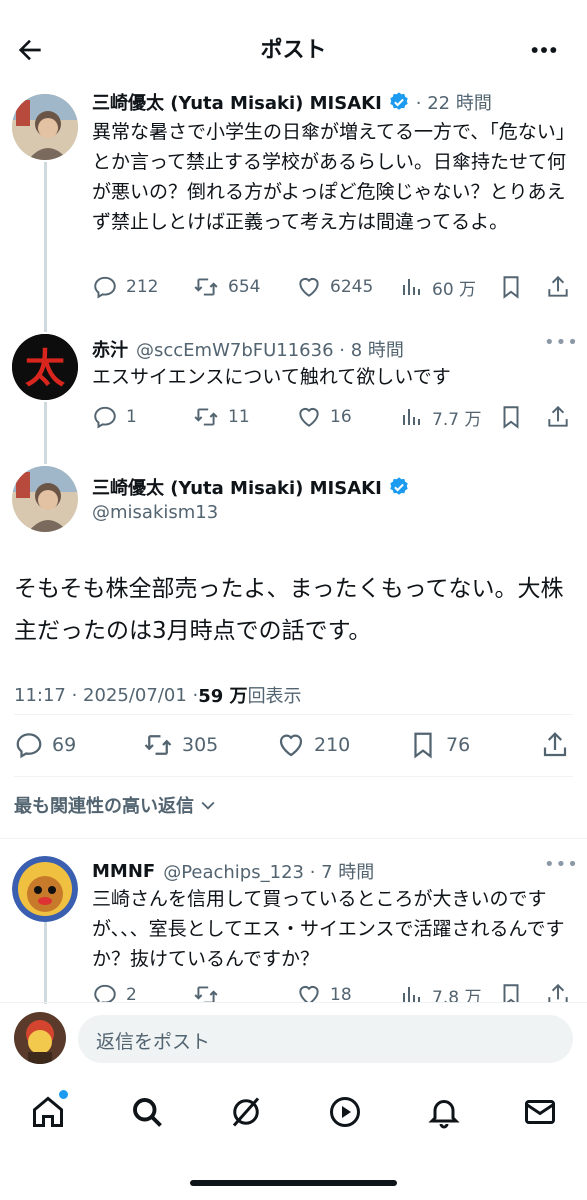  Describe the element at coordinates (313, 745) in the screenshot. I see `like-button: 210` at that location.